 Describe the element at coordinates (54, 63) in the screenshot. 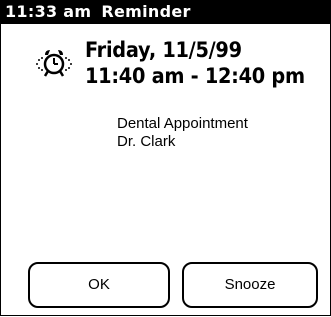

I see `alarm-clock-icon` at that location.